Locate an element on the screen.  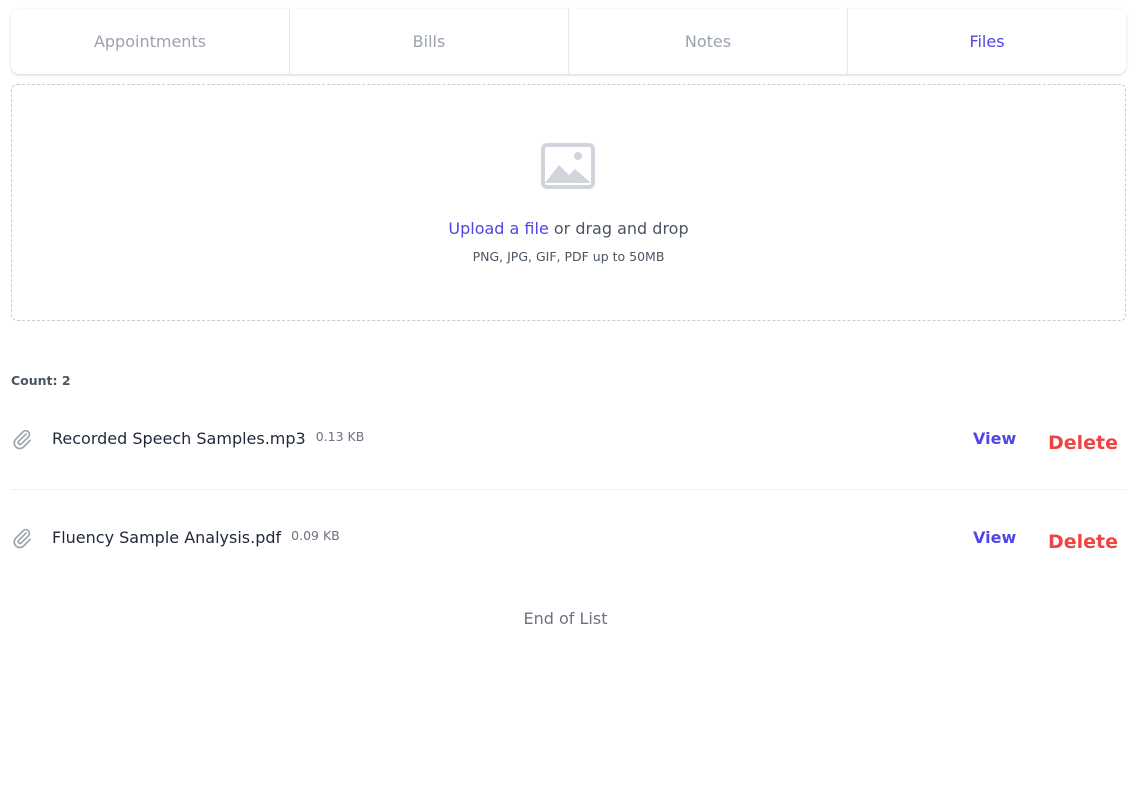
tab-bills: Bills is located at coordinates (429, 41).